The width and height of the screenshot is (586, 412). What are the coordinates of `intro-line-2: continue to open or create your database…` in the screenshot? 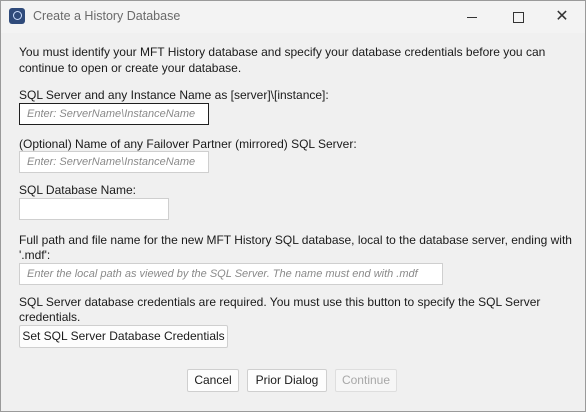 It's located at (130, 68).